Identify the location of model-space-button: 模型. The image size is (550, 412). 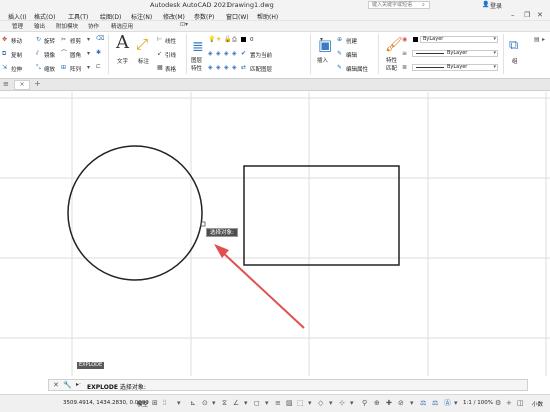
(142, 404).